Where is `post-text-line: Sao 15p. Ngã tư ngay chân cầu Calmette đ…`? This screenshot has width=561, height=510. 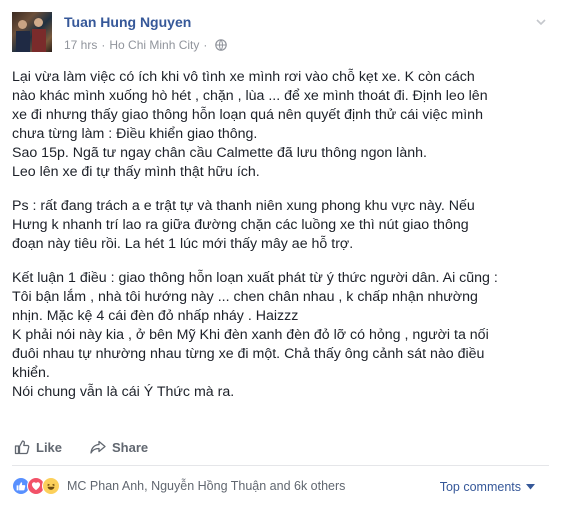 post-text-line: Sao 15p. Ngã tư ngay chân cầu Calmette đ… is located at coordinates (219, 153).